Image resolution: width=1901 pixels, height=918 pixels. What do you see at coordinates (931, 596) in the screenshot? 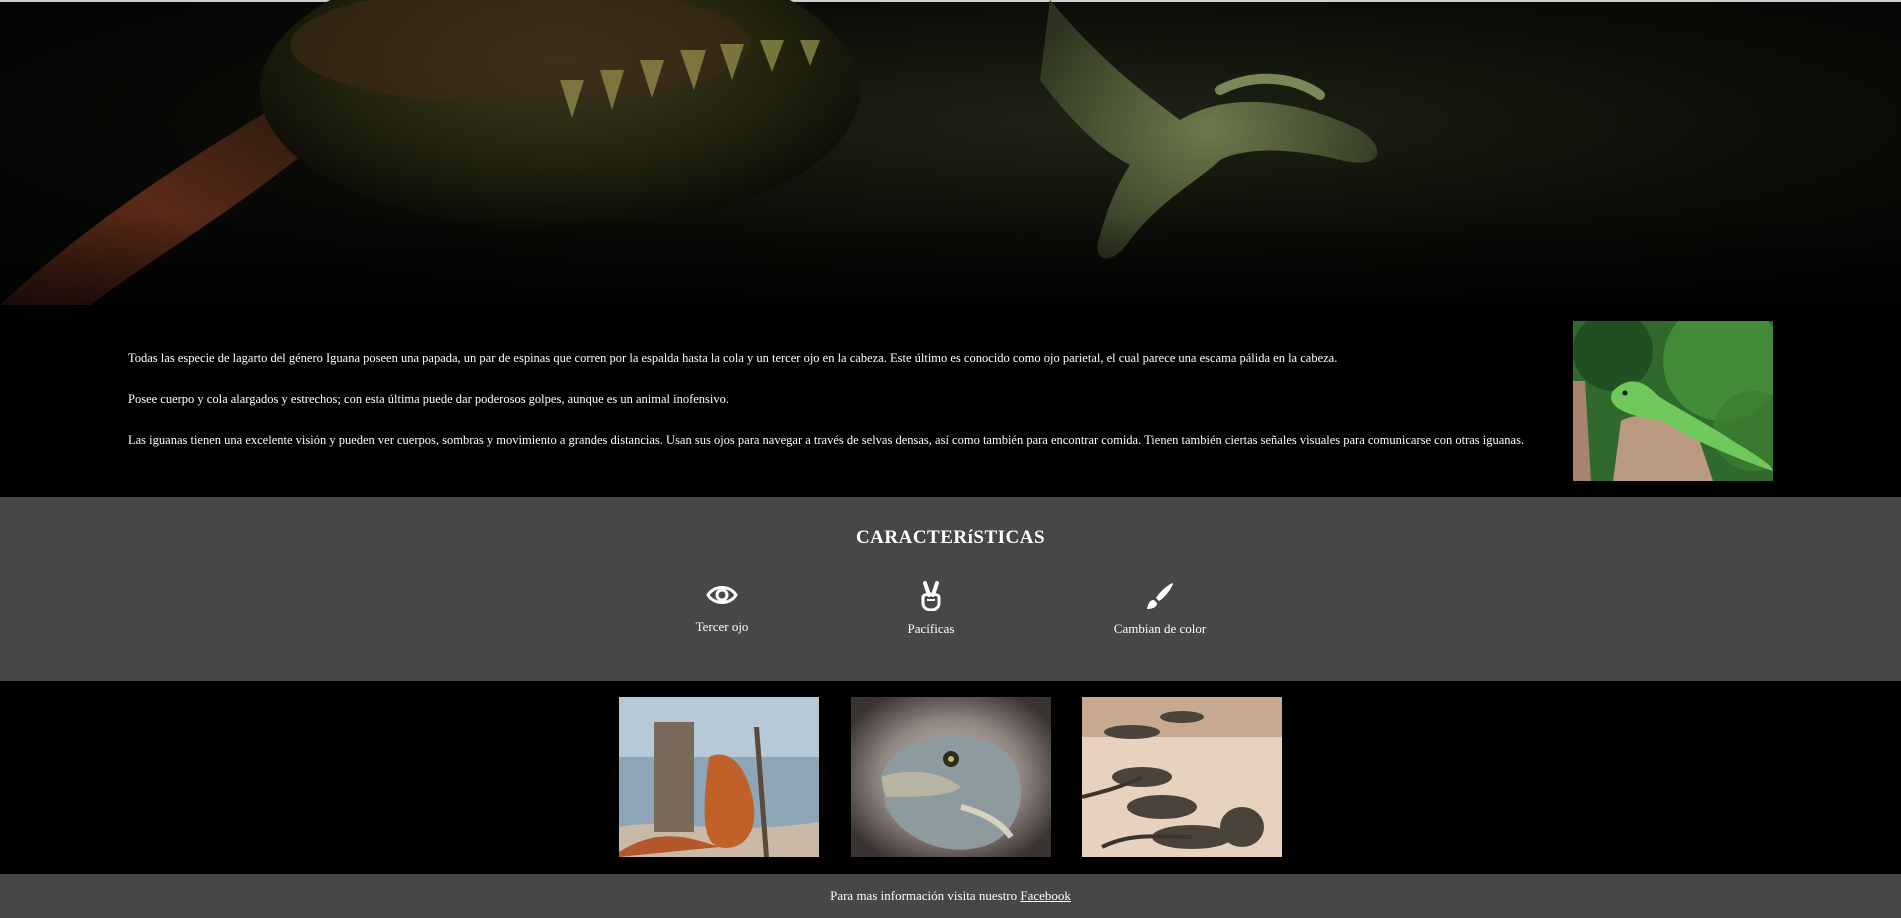
I see `peace-hand-icon` at bounding box center [931, 596].